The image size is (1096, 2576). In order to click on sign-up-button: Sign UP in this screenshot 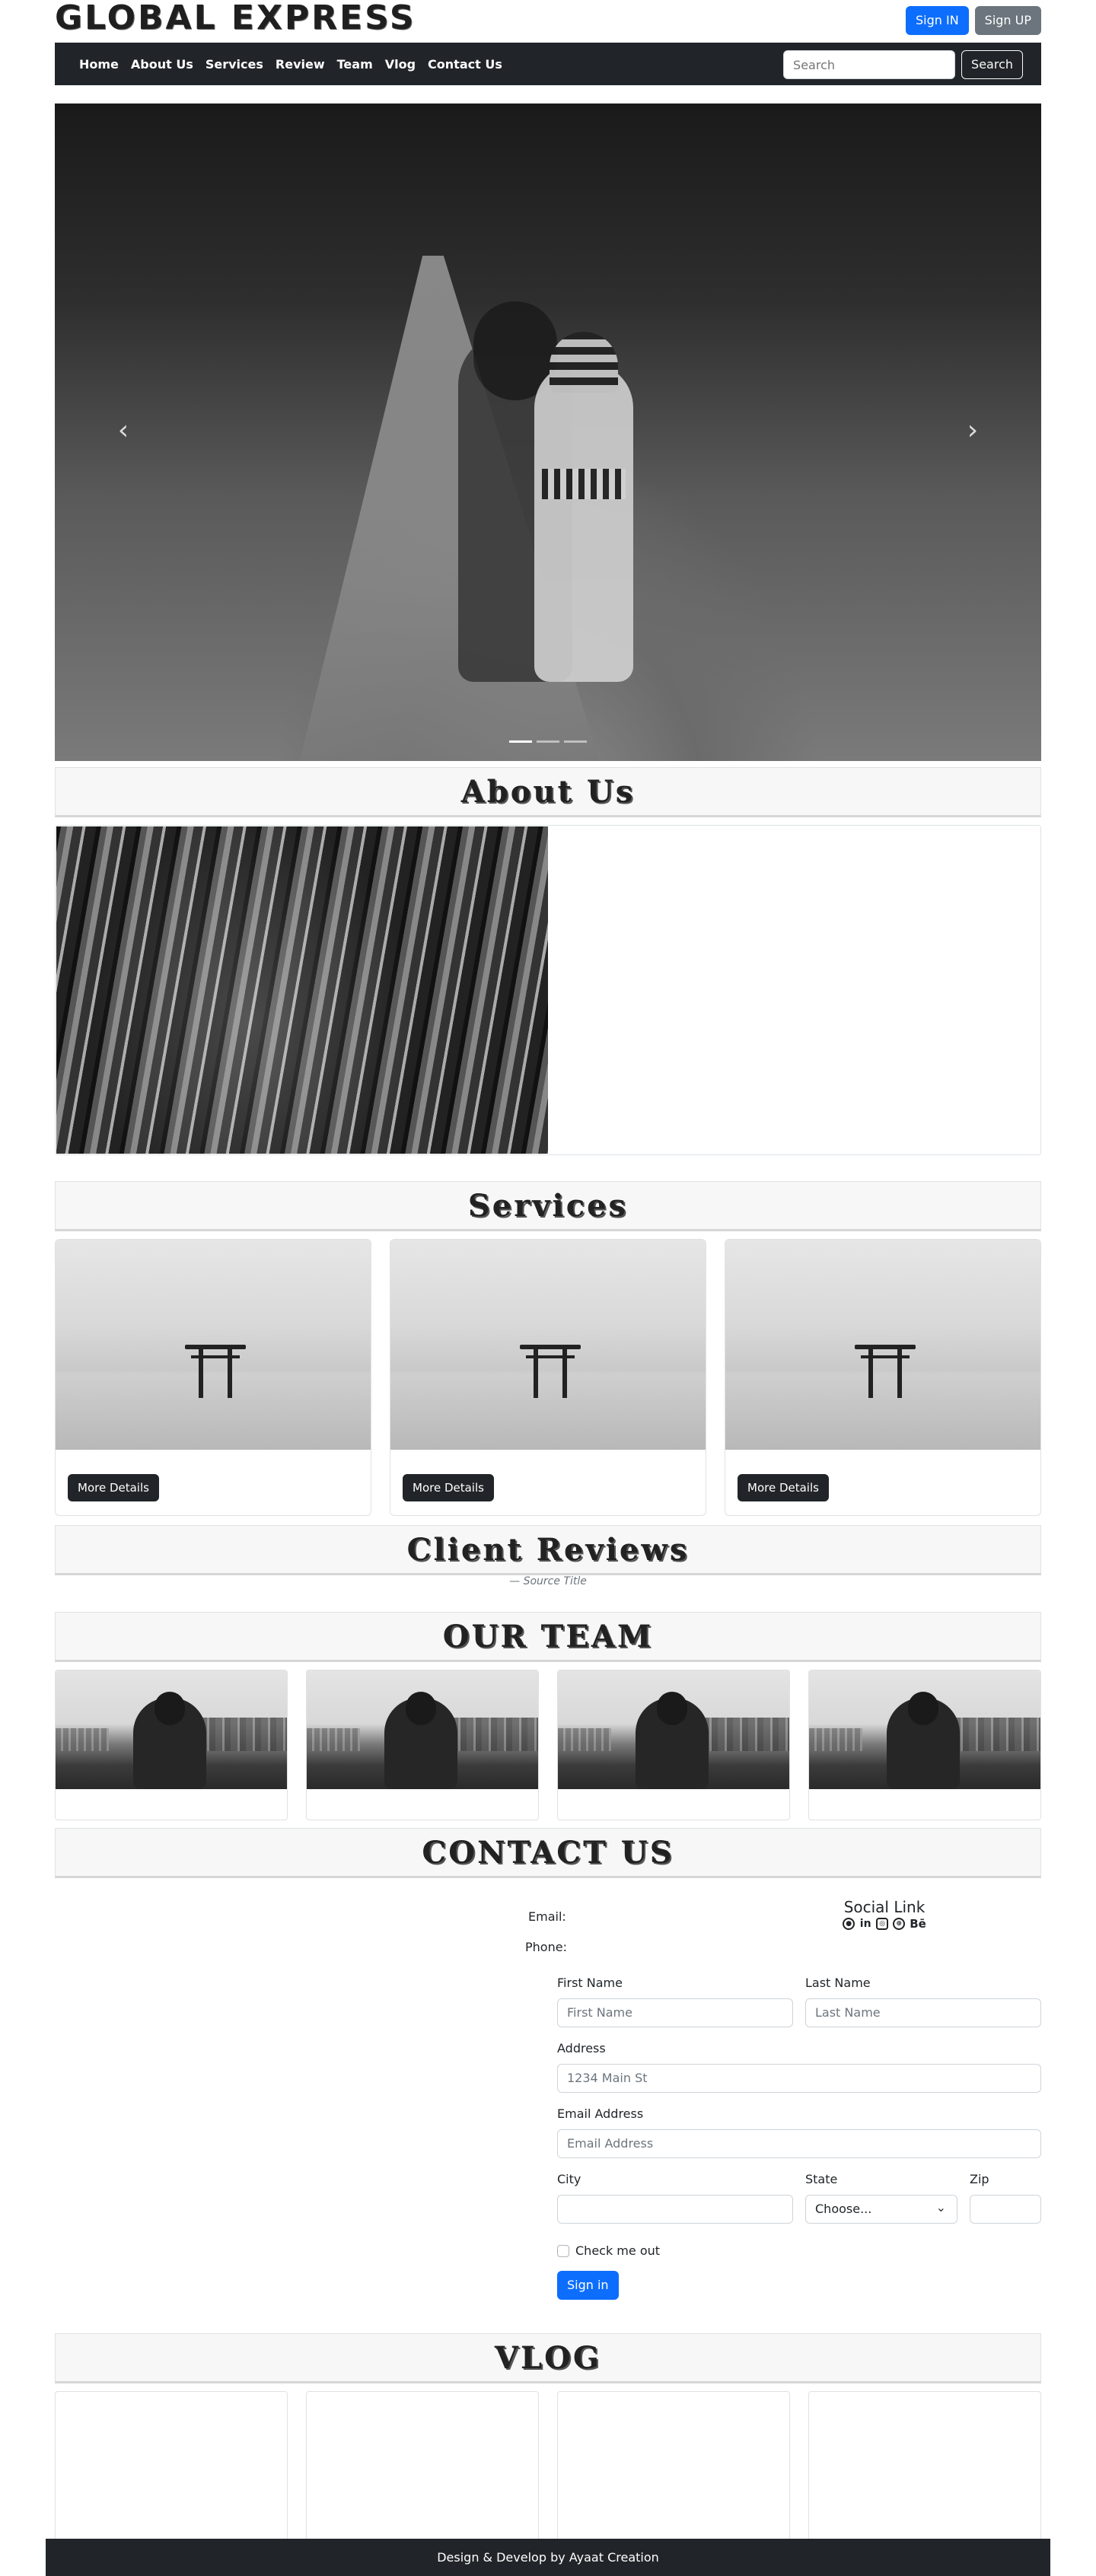, I will do `click(1007, 20)`.